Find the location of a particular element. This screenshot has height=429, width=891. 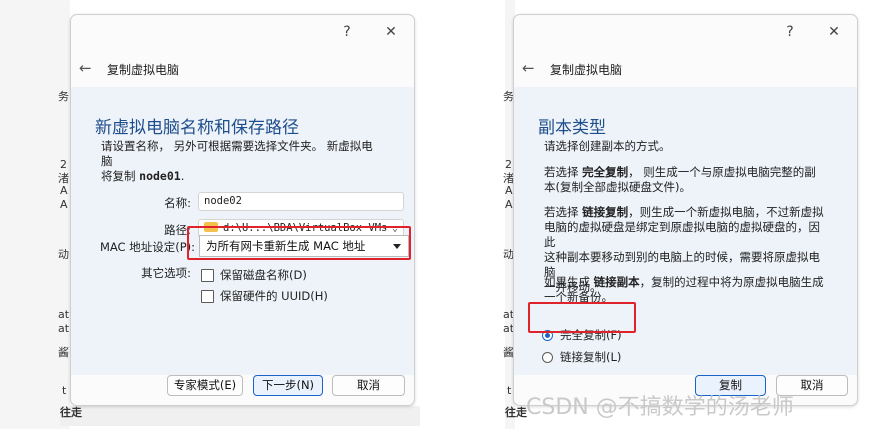

intro-text: 请选择创建副本的方式。 is located at coordinates (607, 146).